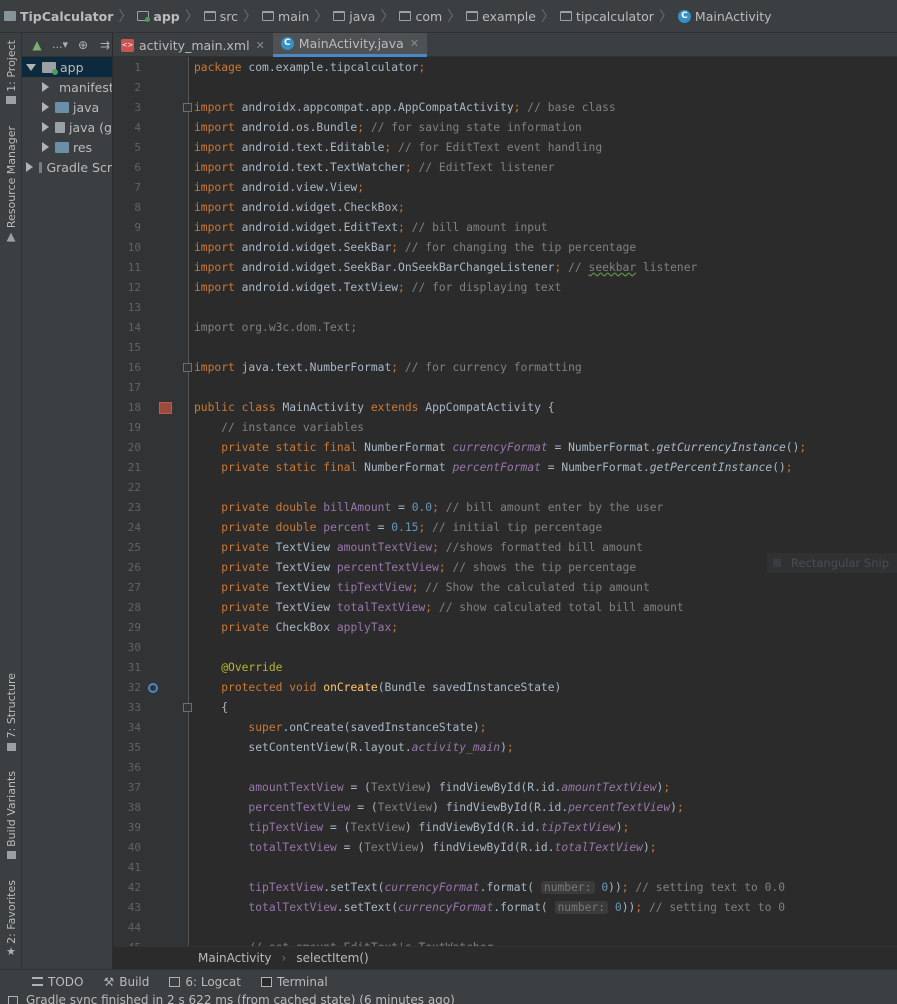  What do you see at coordinates (332, 958) in the screenshot?
I see `breadcrumb-method: selectItem()` at bounding box center [332, 958].